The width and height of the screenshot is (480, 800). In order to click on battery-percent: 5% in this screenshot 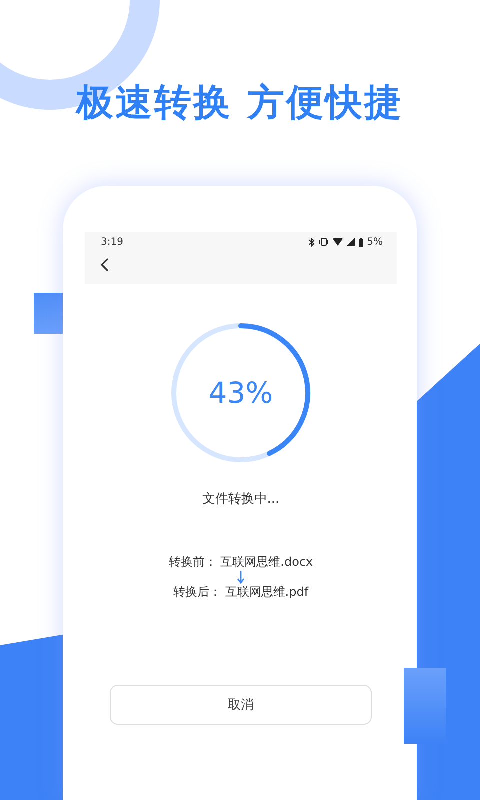, I will do `click(375, 242)`.